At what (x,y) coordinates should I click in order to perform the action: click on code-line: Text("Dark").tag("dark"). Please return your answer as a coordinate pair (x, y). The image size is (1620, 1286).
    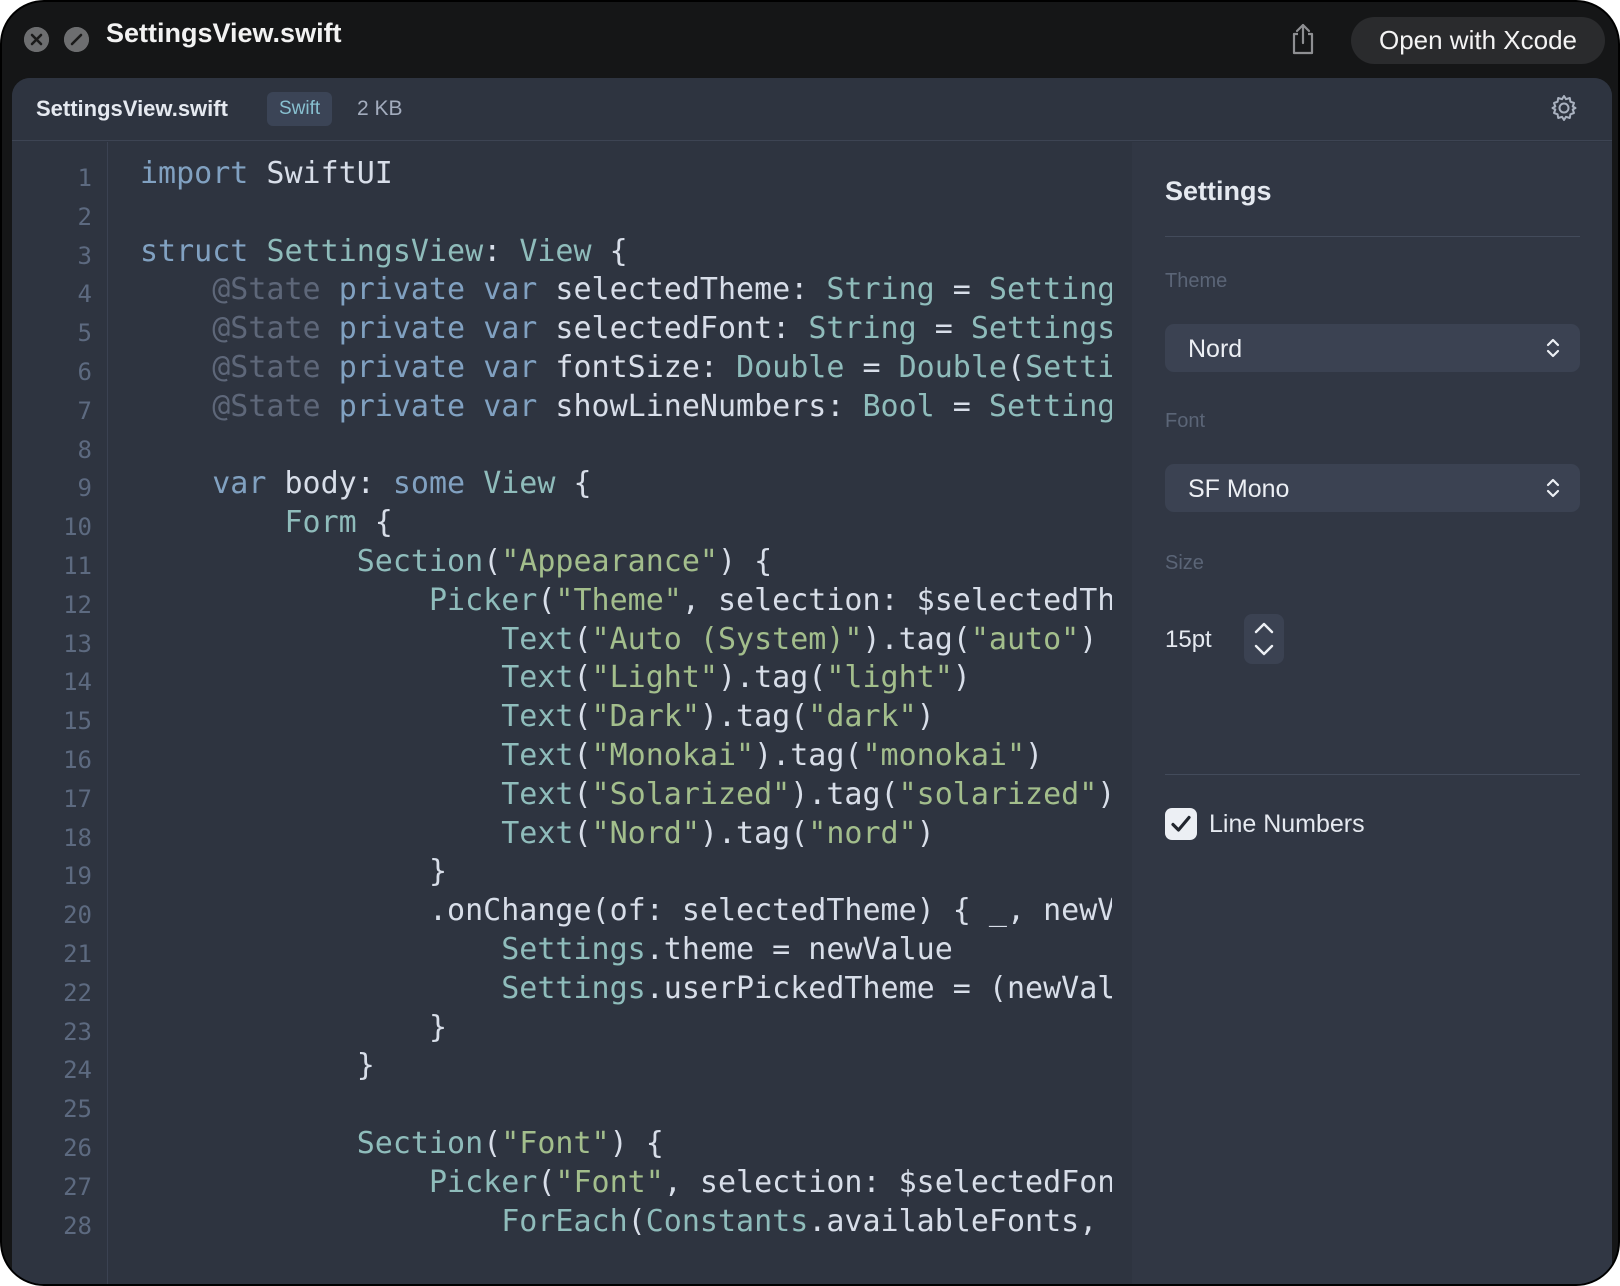
    Looking at the image, I should click on (537, 717).